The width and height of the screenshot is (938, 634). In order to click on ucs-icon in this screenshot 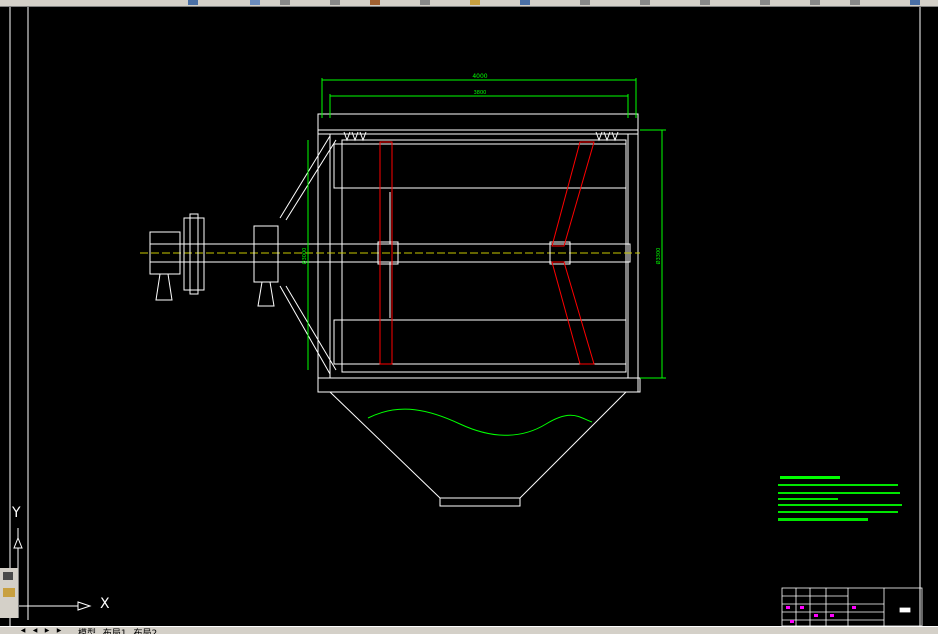, I will do `click(52, 569)`.